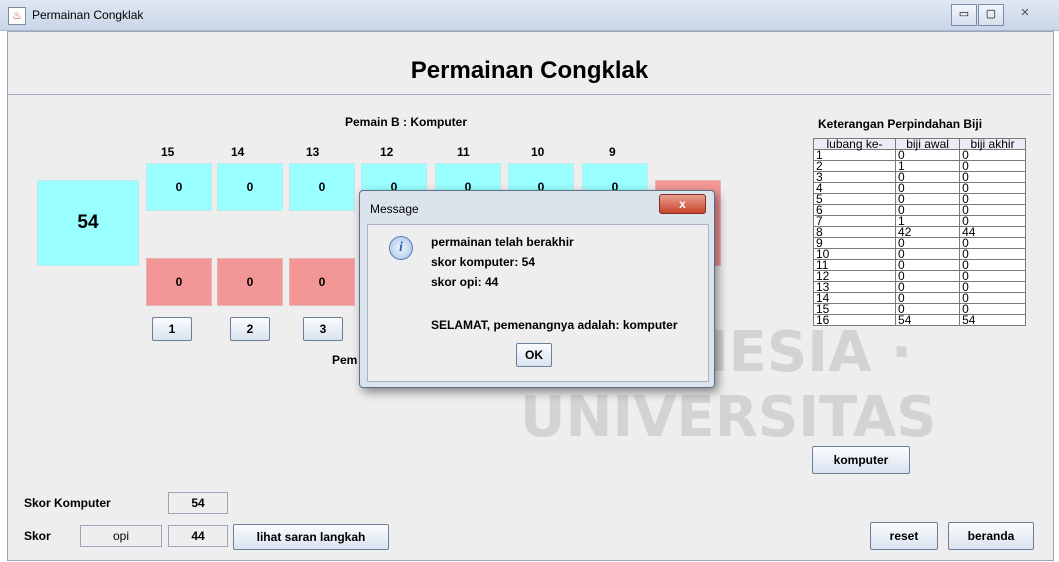 This screenshot has width=1059, height=562. I want to click on table-row: 900, so click(919, 243).